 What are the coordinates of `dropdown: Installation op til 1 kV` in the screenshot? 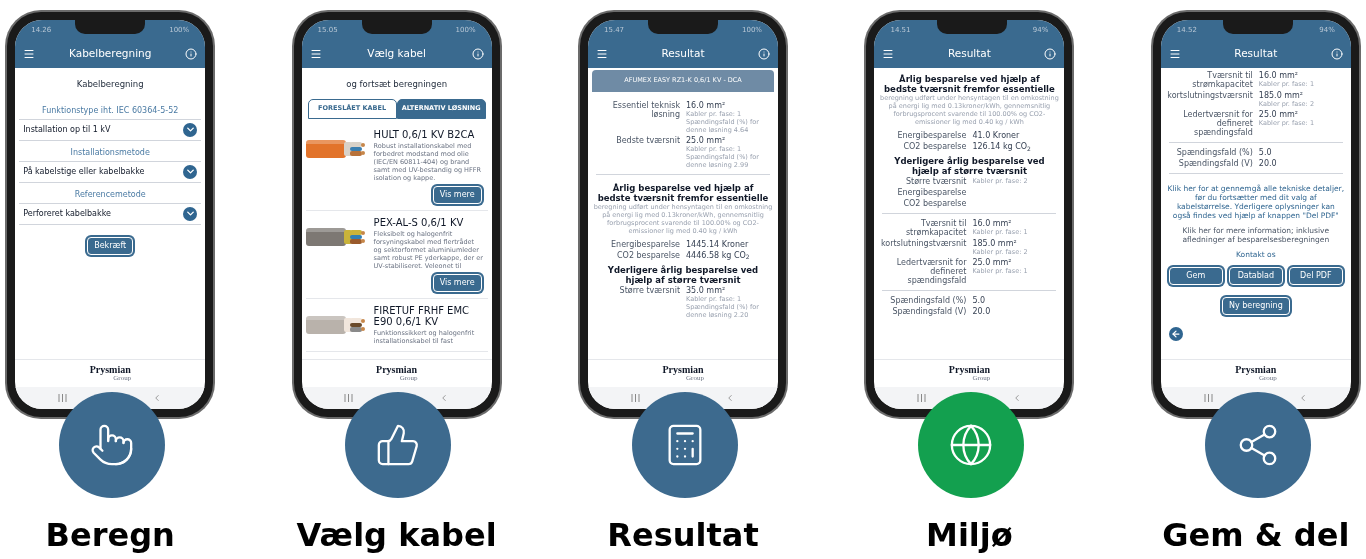 It's located at (110, 129).